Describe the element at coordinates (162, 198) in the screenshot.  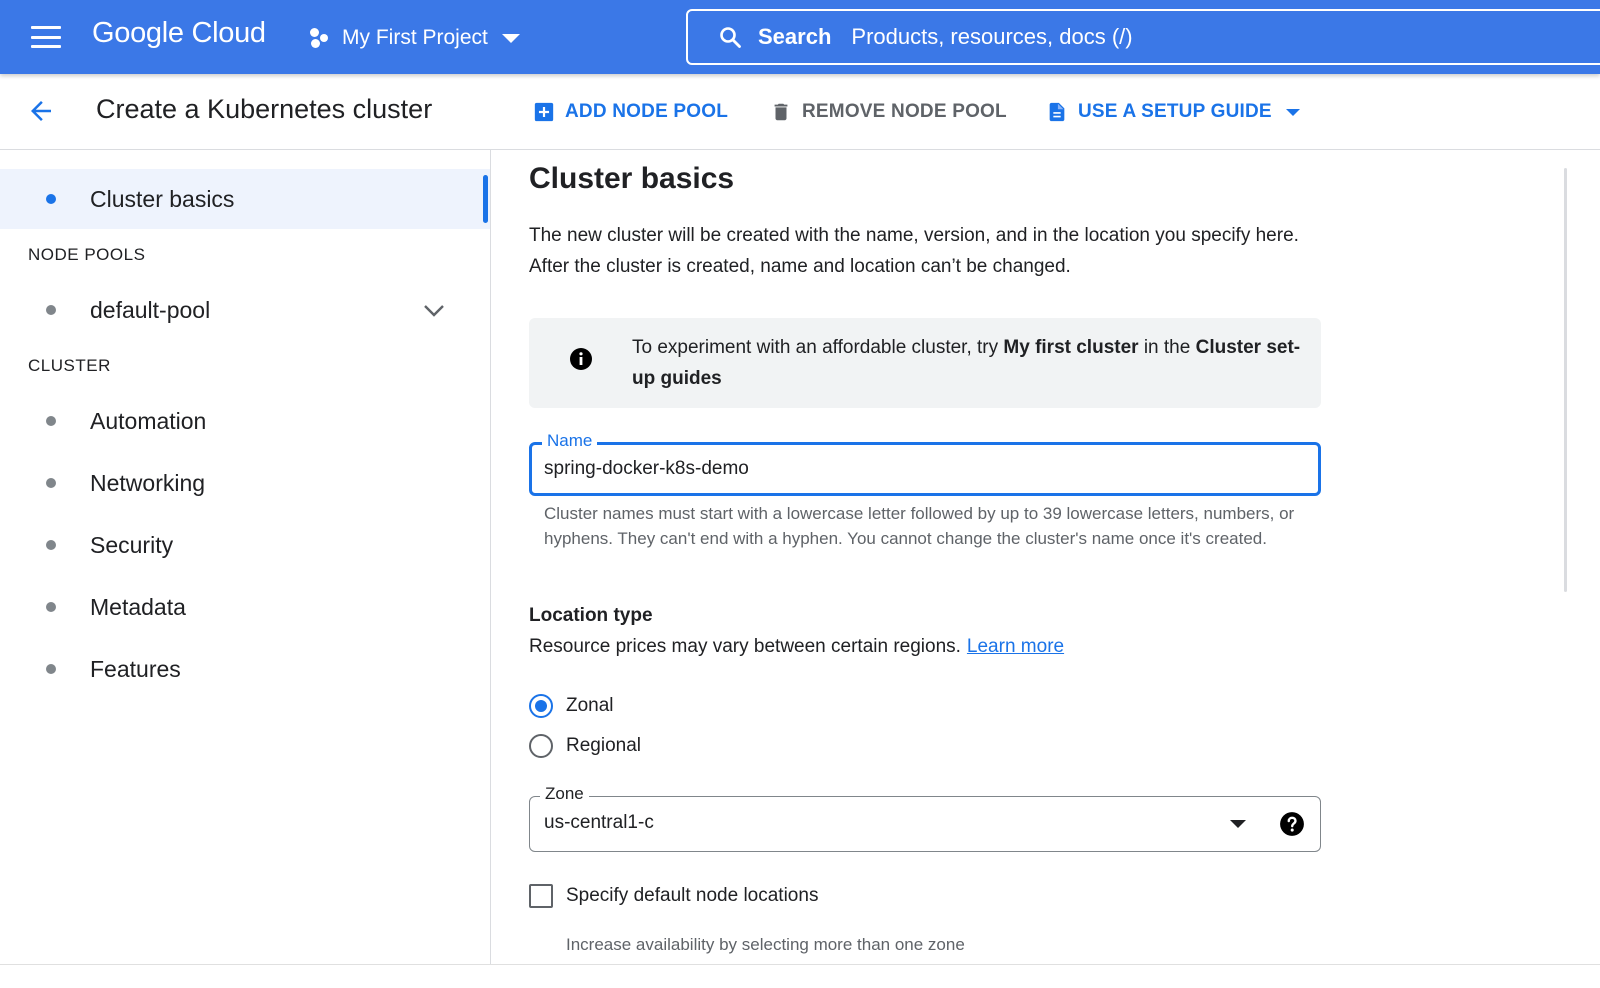
I see `sidebar-item-label: Cluster basics` at that location.